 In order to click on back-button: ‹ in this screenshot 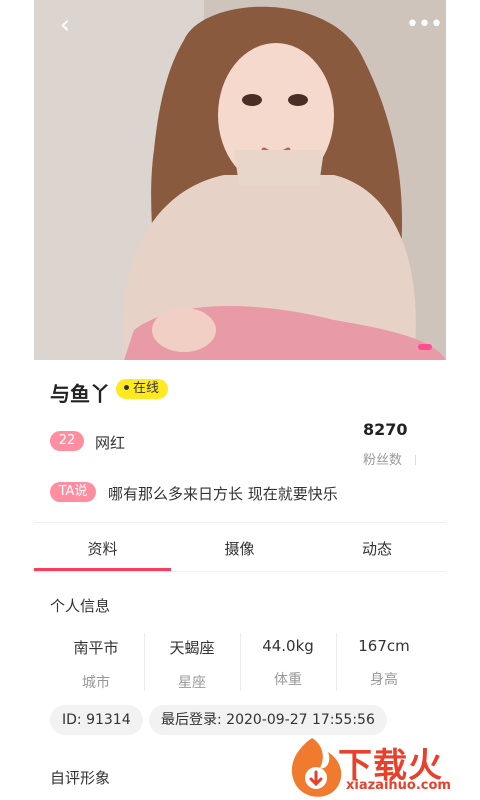, I will do `click(65, 25)`.